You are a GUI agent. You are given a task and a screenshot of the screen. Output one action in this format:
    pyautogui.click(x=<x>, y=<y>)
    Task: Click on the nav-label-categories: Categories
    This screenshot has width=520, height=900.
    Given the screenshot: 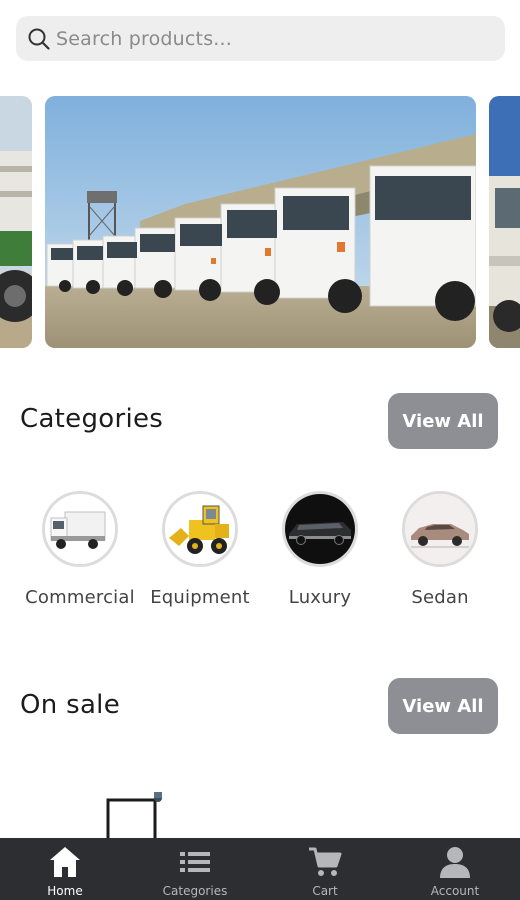 What is the action you would take?
    pyautogui.click(x=195, y=891)
    